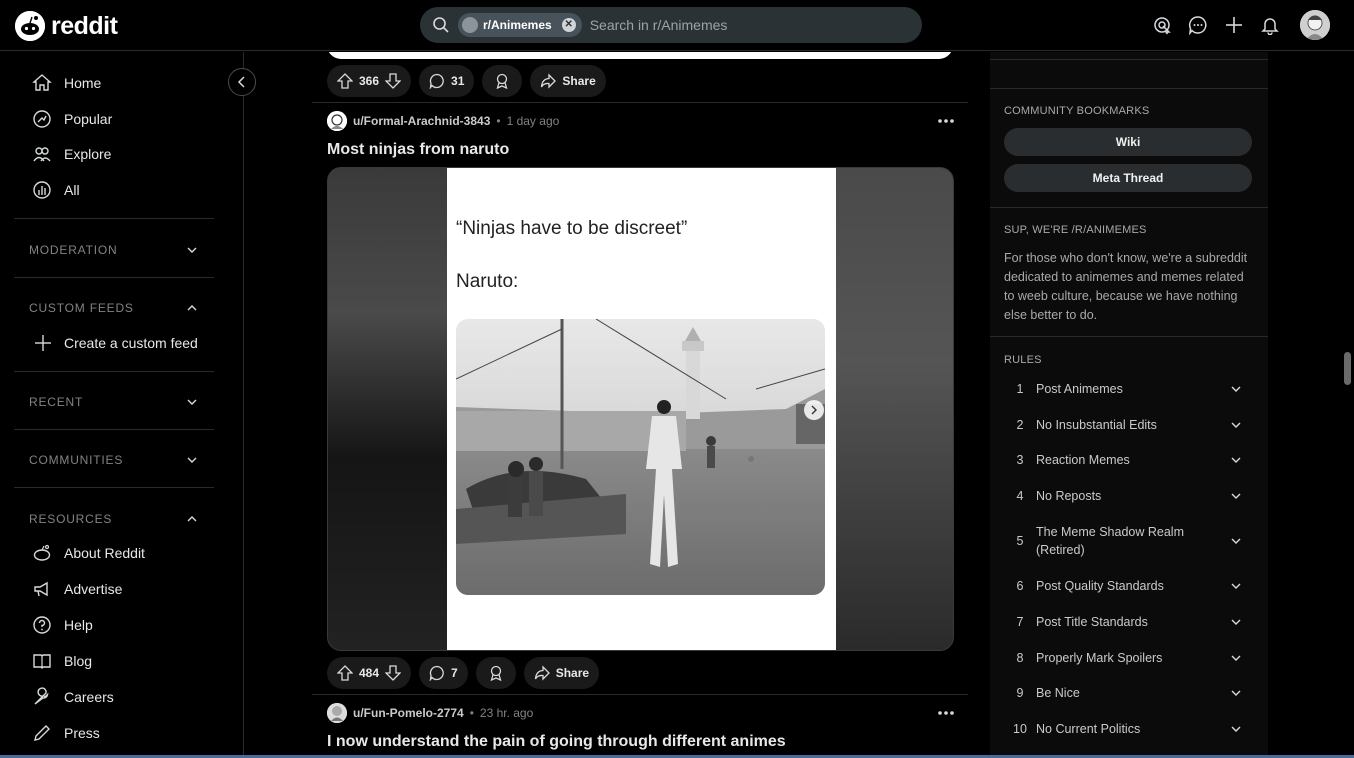 Image resolution: width=1354 pixels, height=758 pixels. Describe the element at coordinates (1083, 460) in the screenshot. I see `rule-text: Reaction Memes` at that location.